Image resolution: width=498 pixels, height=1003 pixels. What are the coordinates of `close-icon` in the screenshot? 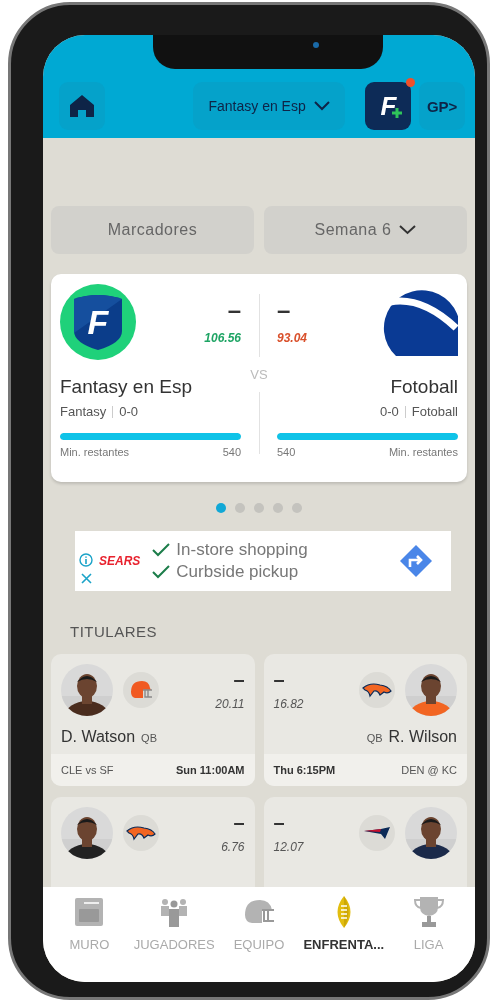 It's located at (86, 578).